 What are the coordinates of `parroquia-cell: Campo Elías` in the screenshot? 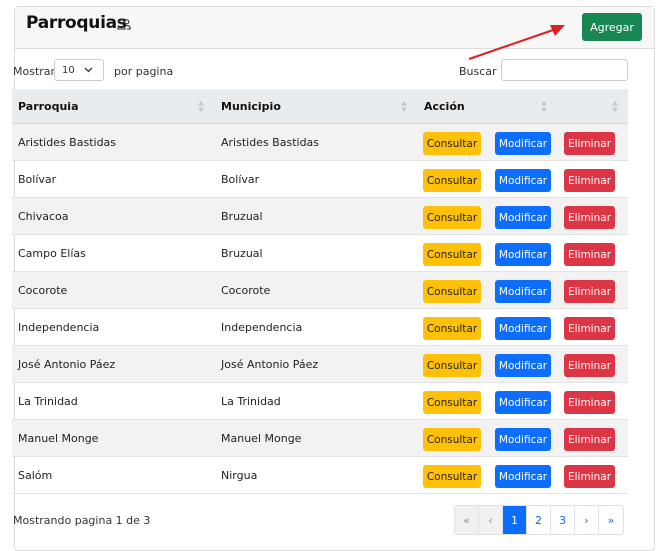 It's located at (52, 253).